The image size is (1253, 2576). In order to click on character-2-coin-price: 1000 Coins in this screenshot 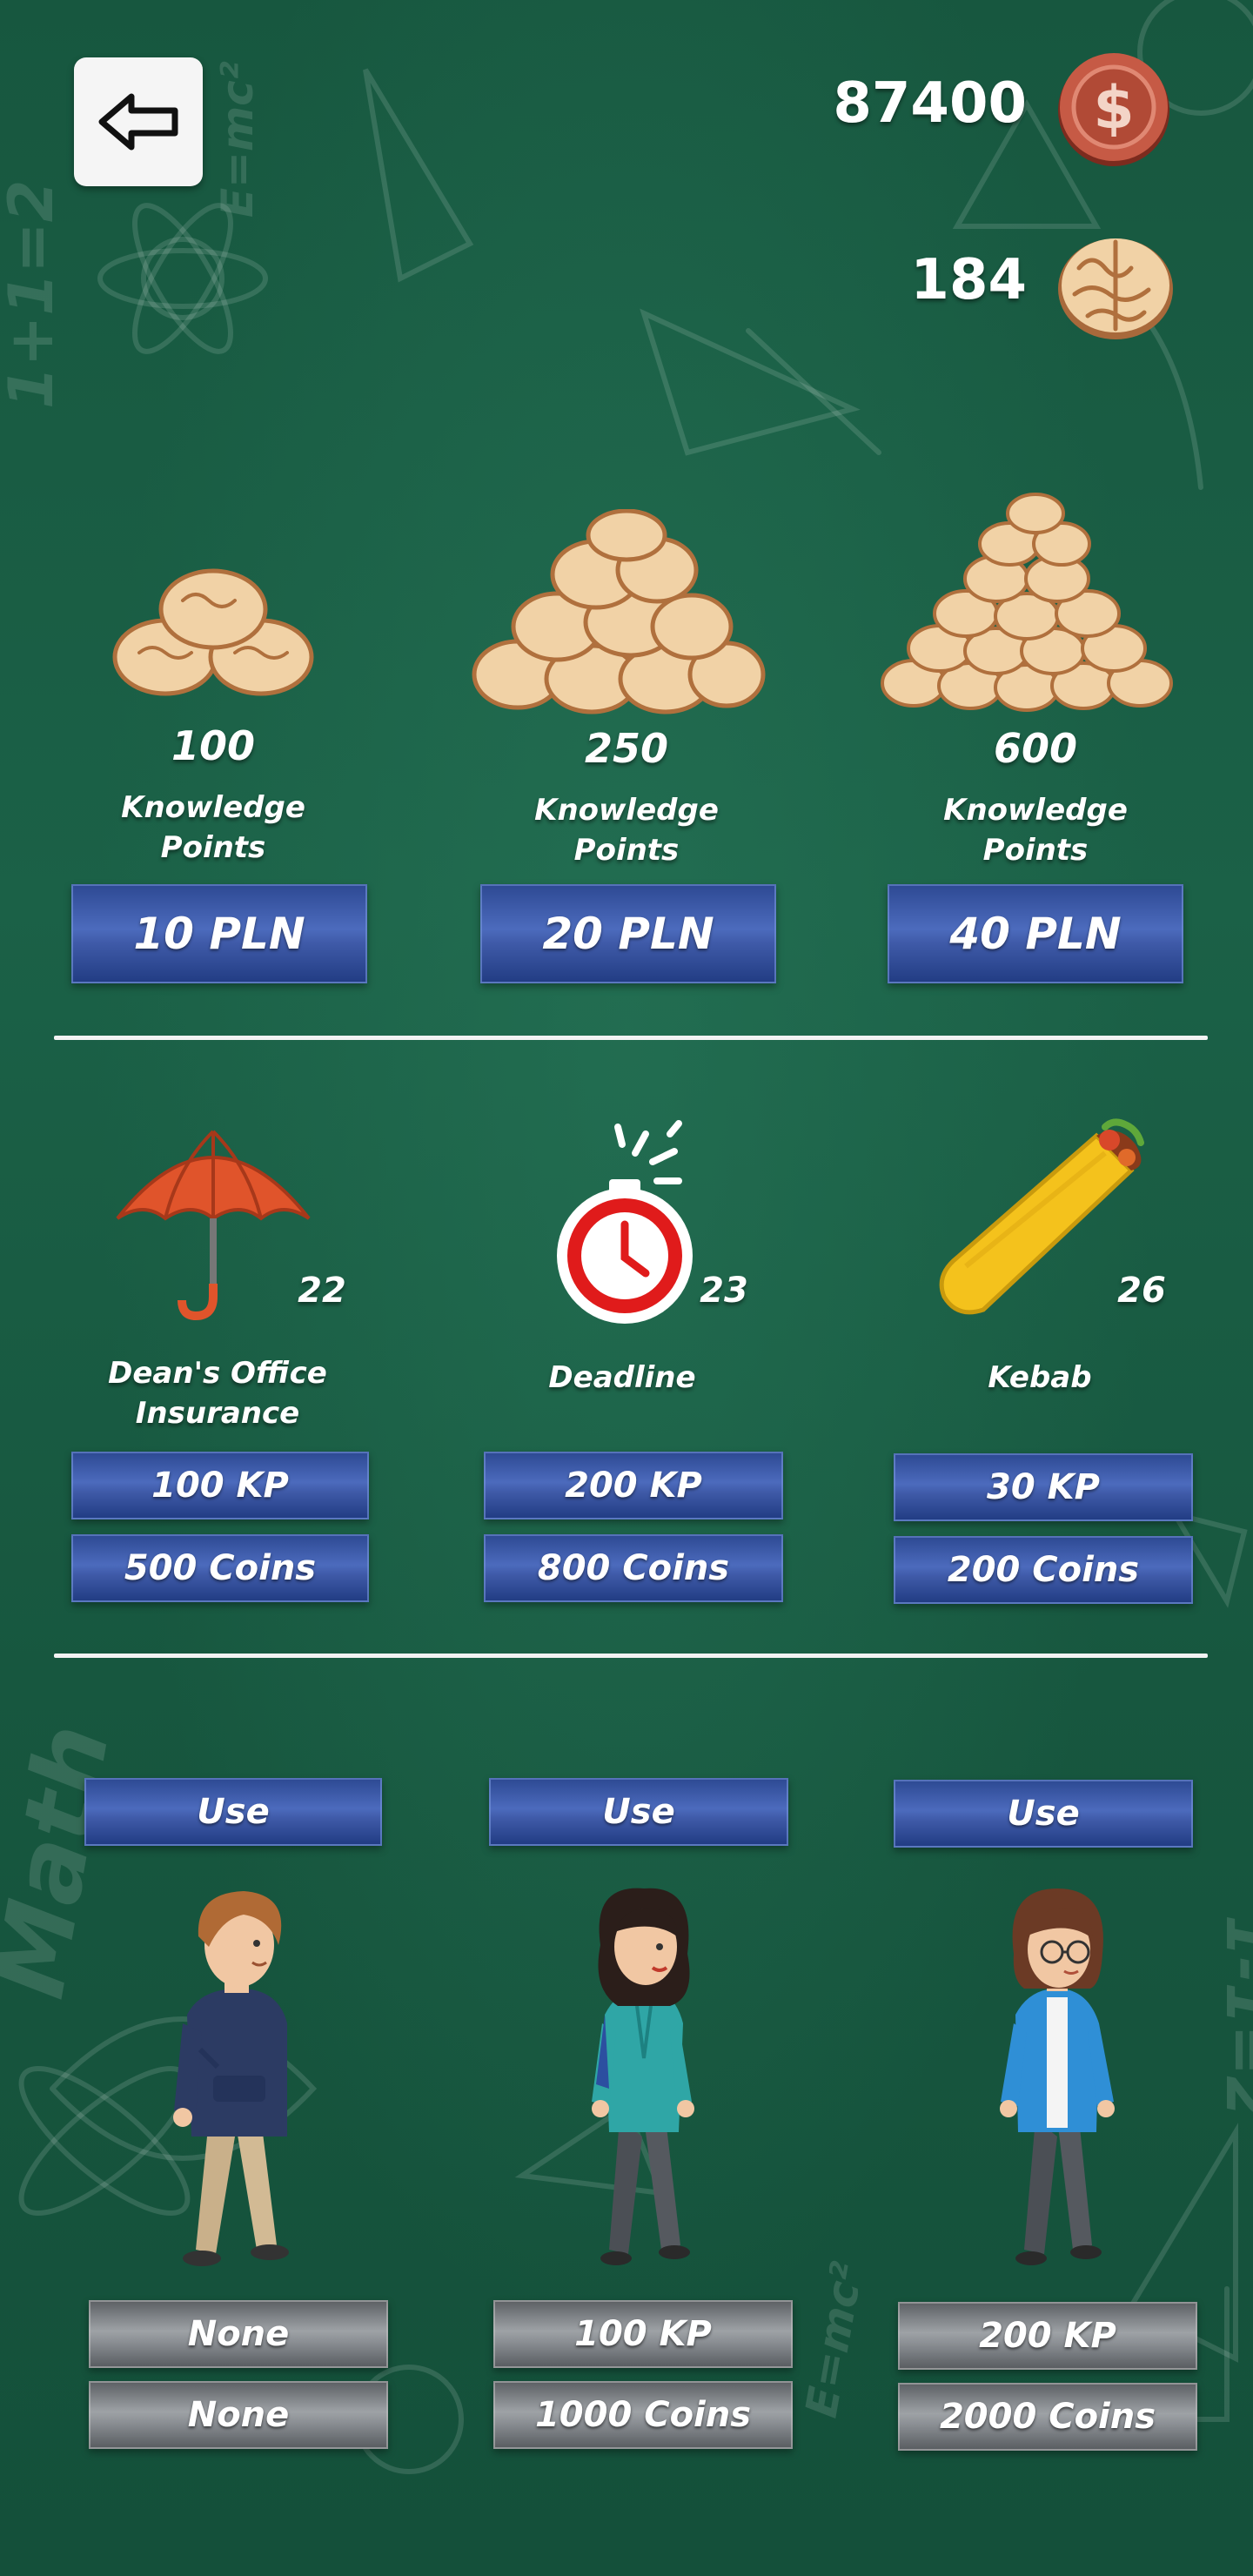, I will do `click(643, 2415)`.